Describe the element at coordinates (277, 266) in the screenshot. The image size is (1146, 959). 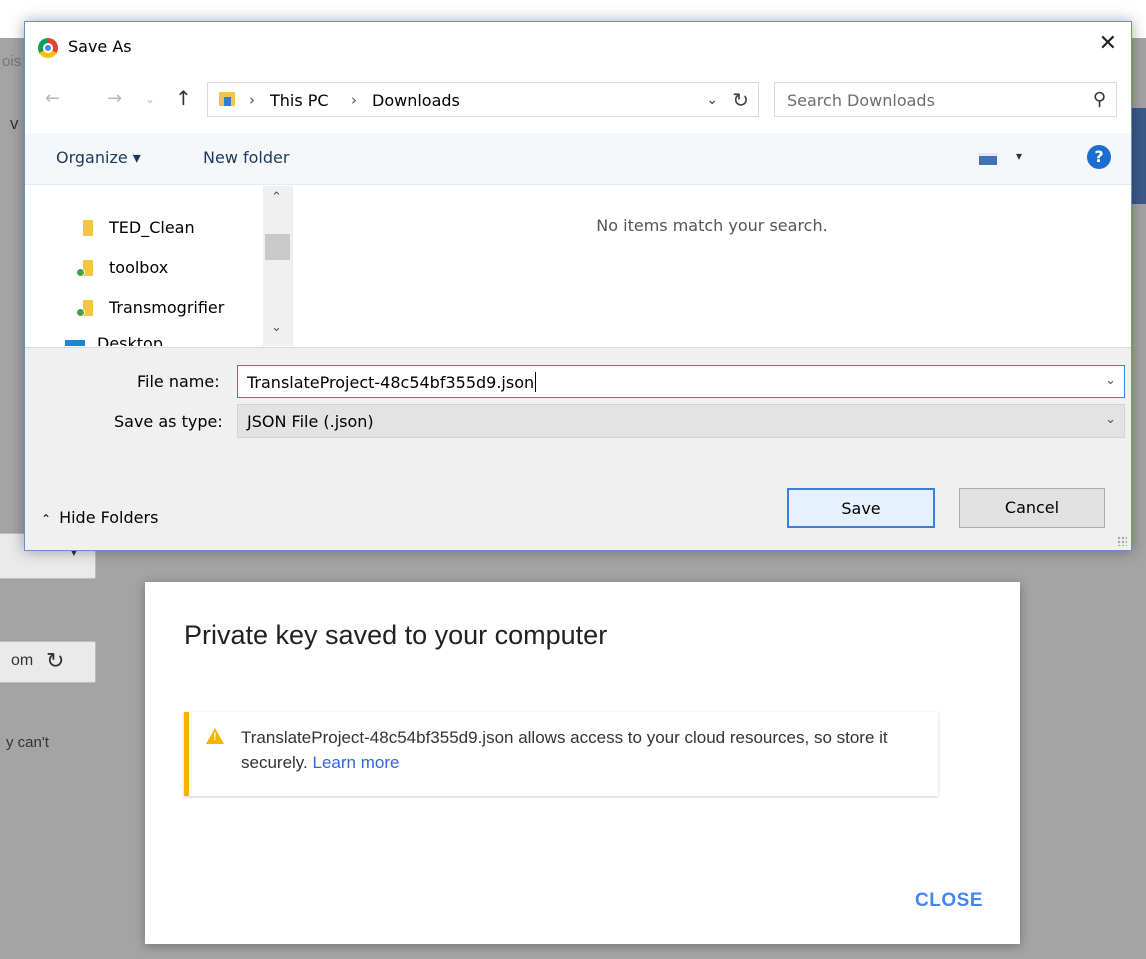
I see `tree-scrollbar: ⌃ ⌄` at that location.